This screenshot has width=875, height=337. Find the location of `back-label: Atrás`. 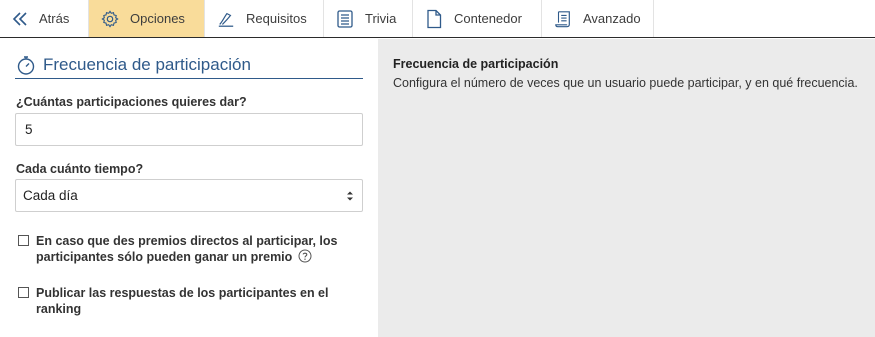

back-label: Atrás is located at coordinates (54, 18).